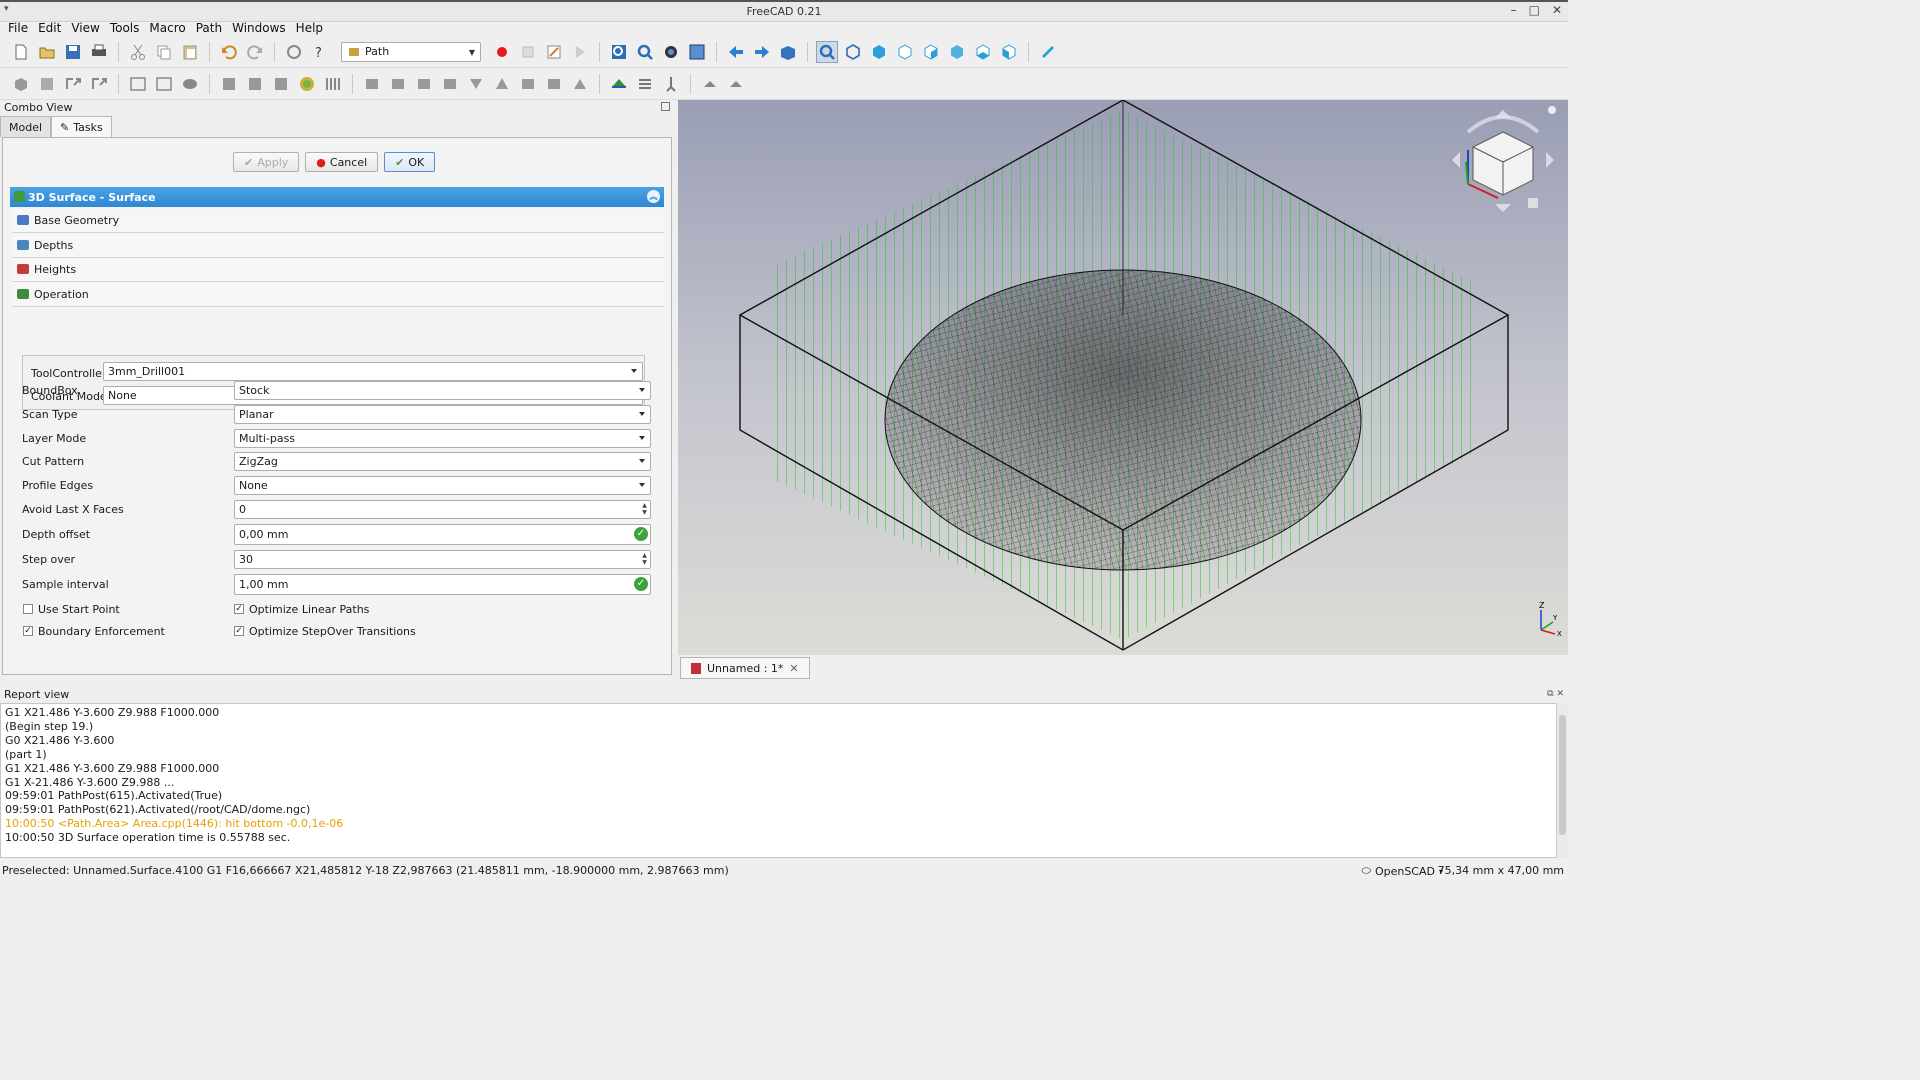  I want to click on scan-type-select: Planar, so click(442, 414).